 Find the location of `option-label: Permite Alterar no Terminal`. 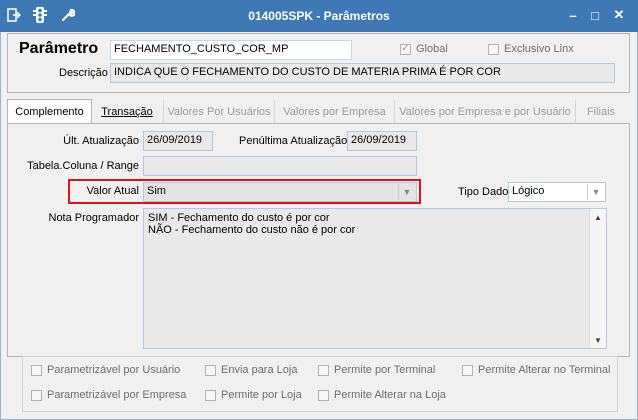

option-label: Permite Alterar no Terminal is located at coordinates (544, 370).